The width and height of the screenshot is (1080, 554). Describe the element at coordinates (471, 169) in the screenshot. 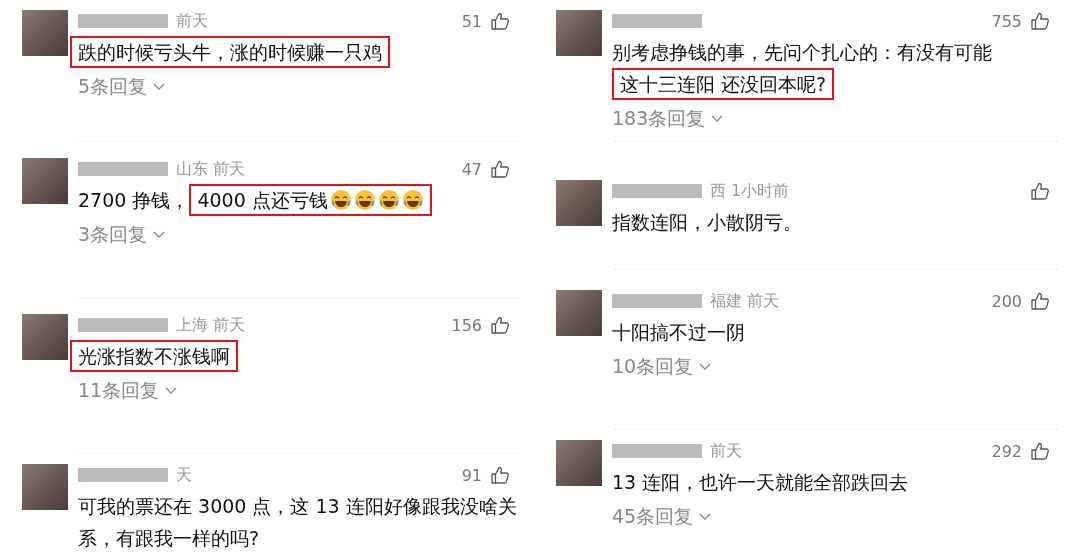

I see `like-count: 47` at that location.